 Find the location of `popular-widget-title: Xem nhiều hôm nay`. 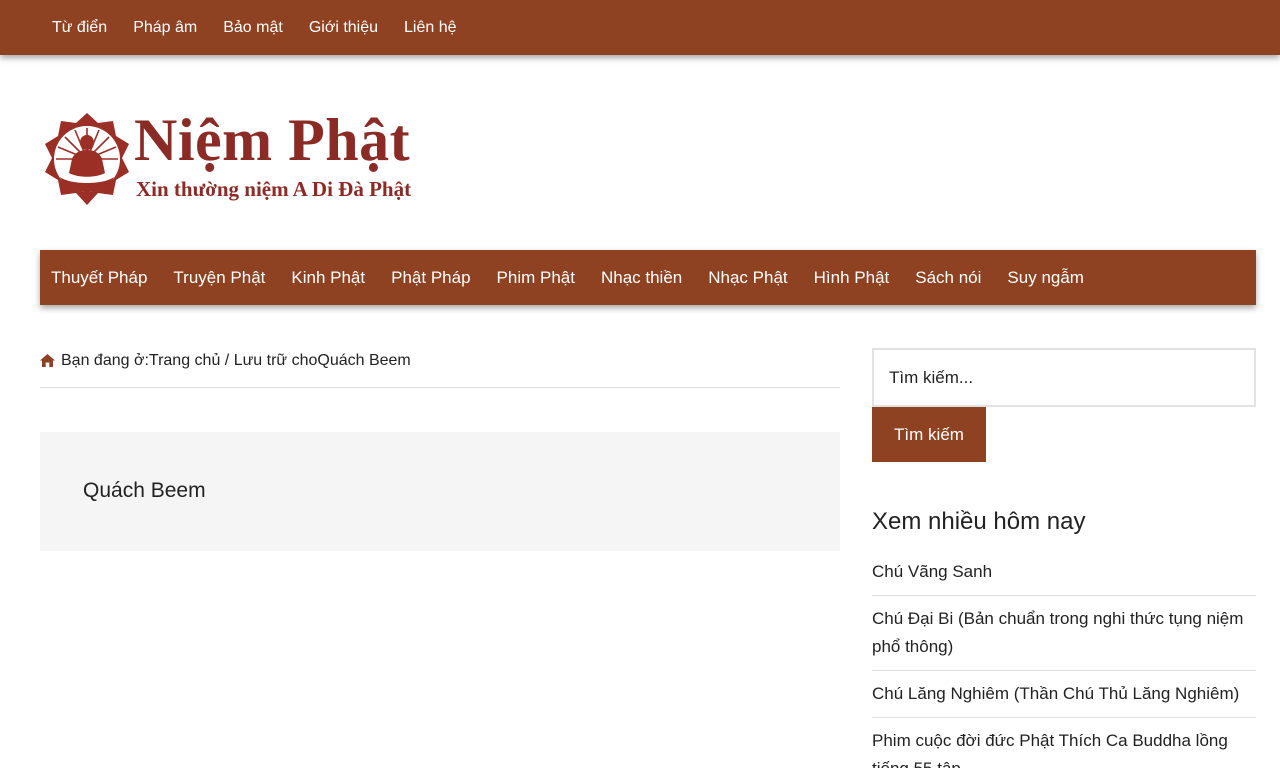

popular-widget-title: Xem nhiều hôm nay is located at coordinates (979, 521).